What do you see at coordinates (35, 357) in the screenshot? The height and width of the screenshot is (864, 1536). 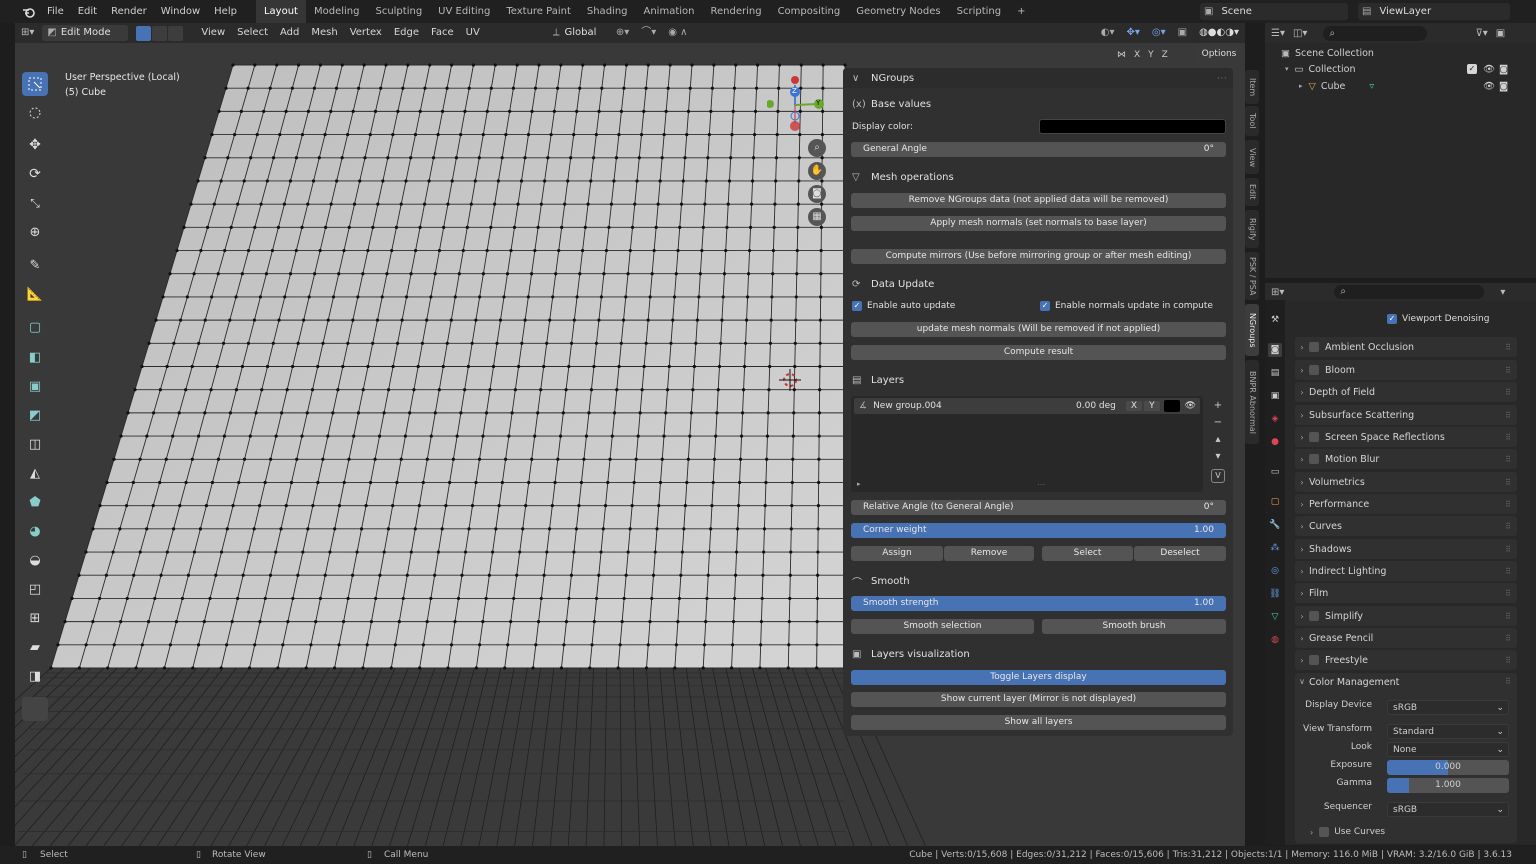 I see `extrude-icon: ◧` at bounding box center [35, 357].